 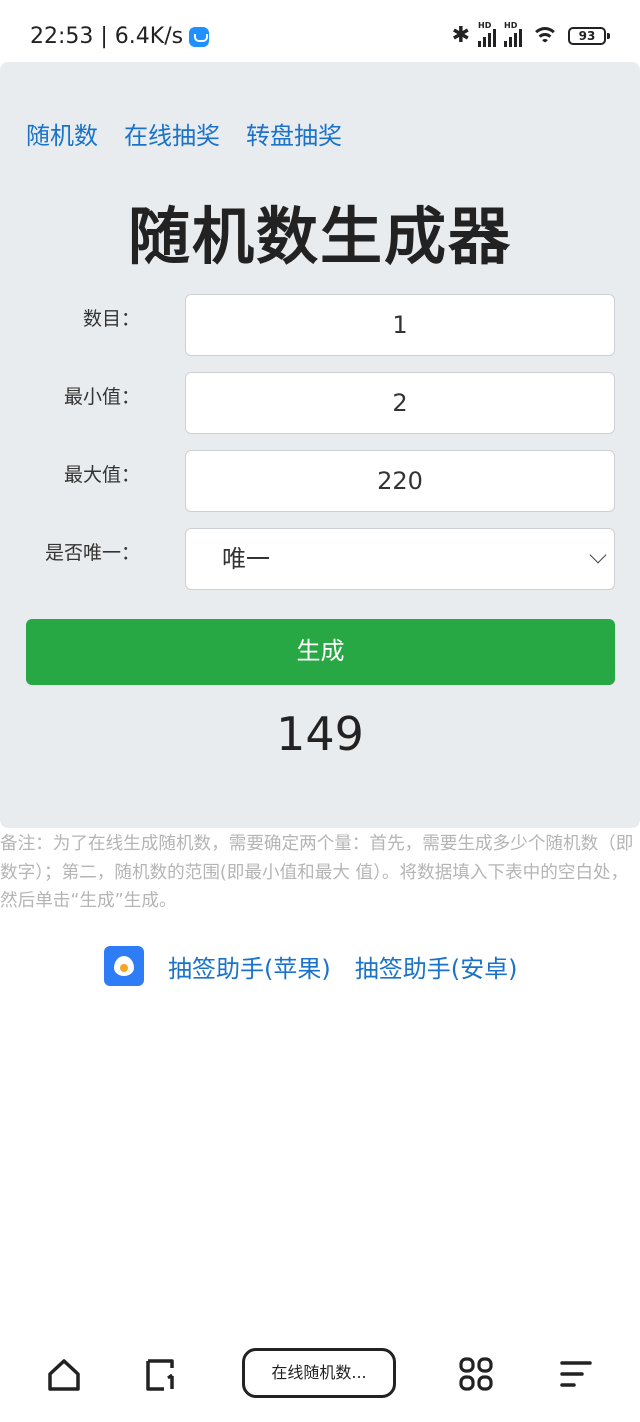 What do you see at coordinates (111, 319) in the screenshot?
I see `count-label: 数目：` at bounding box center [111, 319].